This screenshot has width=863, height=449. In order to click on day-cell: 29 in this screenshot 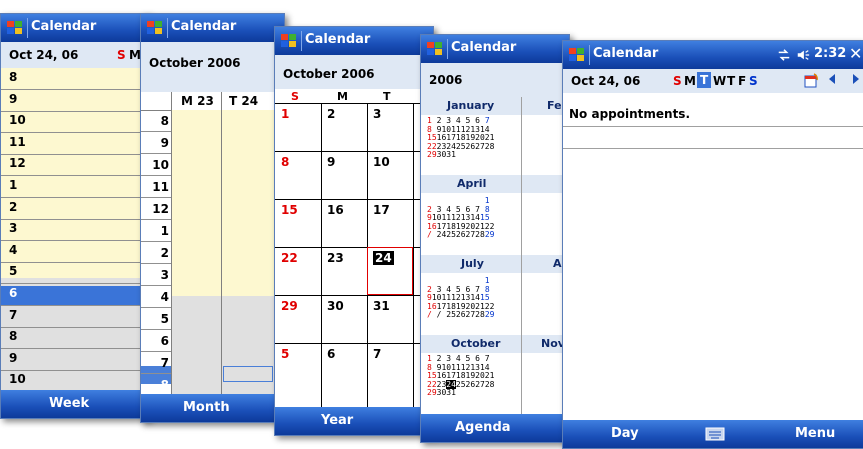, I will do `click(289, 306)`.